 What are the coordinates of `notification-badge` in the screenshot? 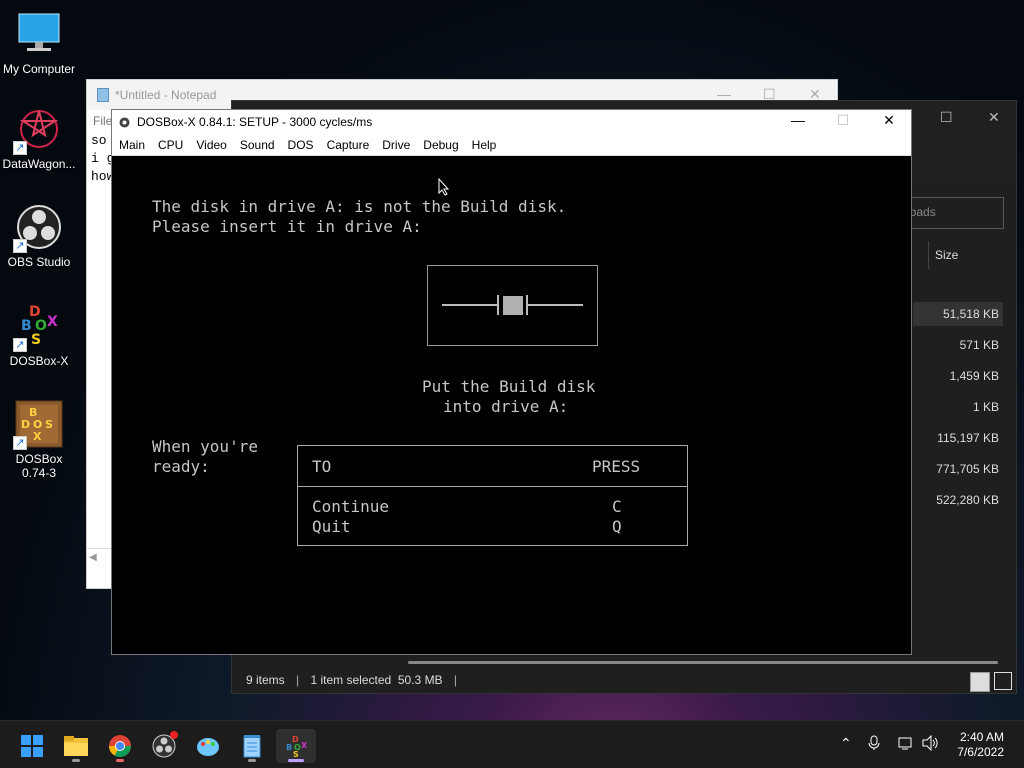 It's located at (174, 735).